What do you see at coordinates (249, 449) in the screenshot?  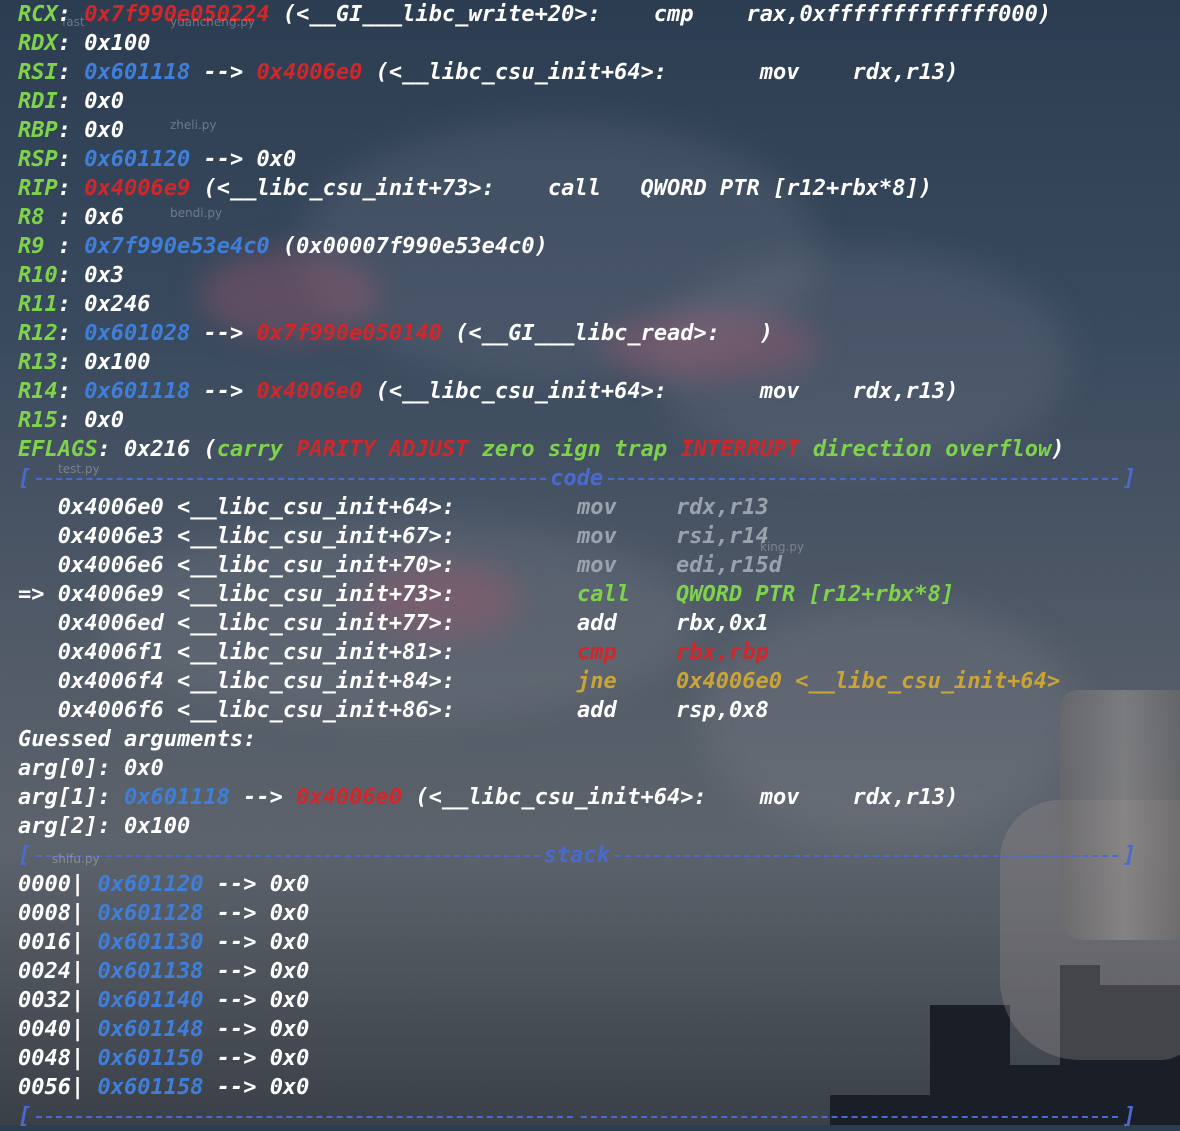 I see `flag-clear: carry` at bounding box center [249, 449].